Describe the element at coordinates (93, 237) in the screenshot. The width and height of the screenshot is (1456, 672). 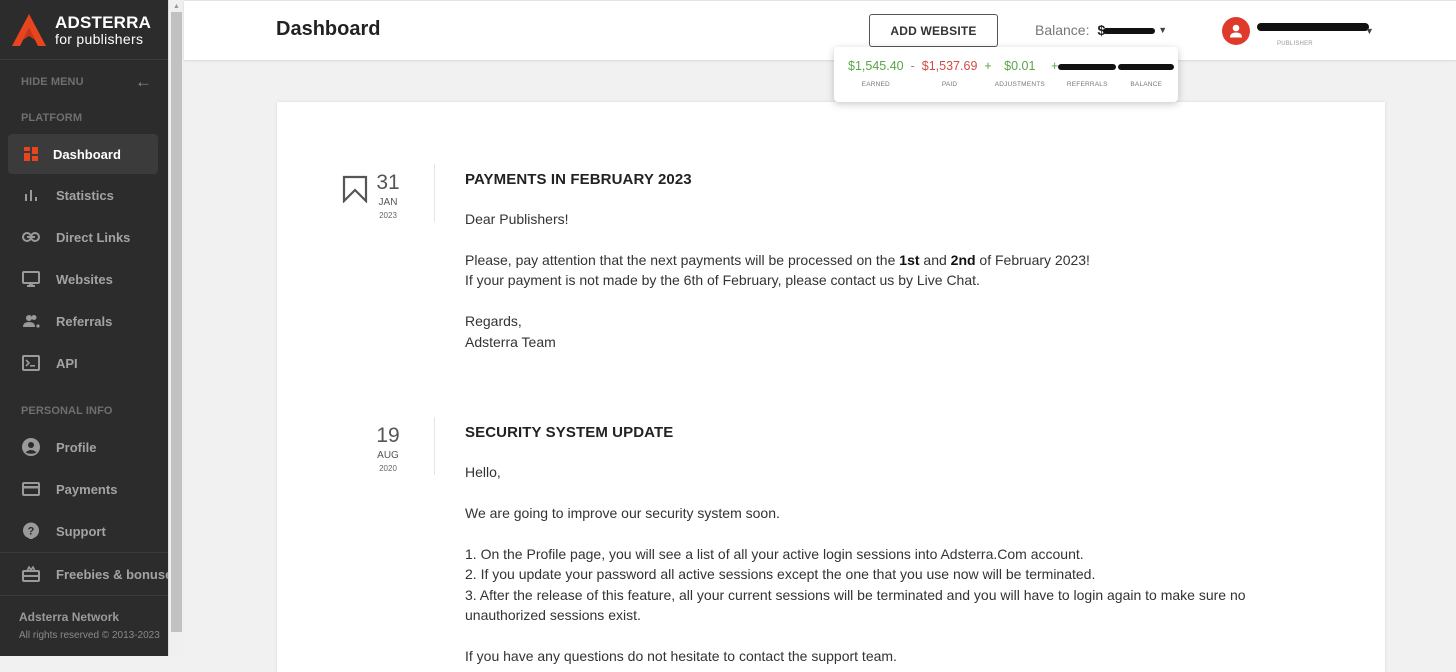
I see `sidebar-item-label: Direct Links` at that location.